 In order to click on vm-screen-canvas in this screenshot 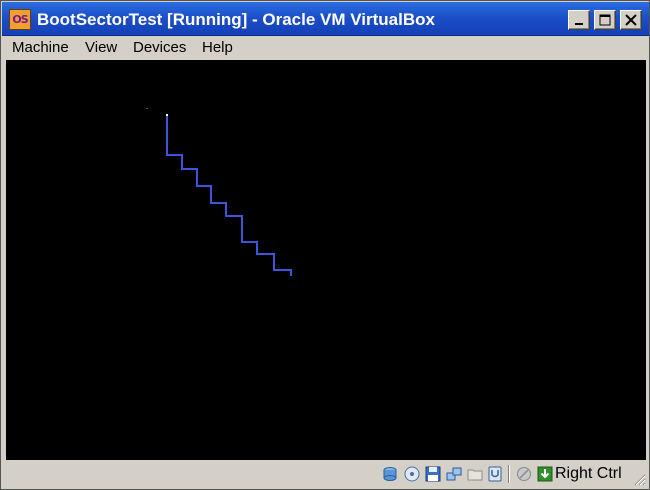, I will do `click(219, 192)`.